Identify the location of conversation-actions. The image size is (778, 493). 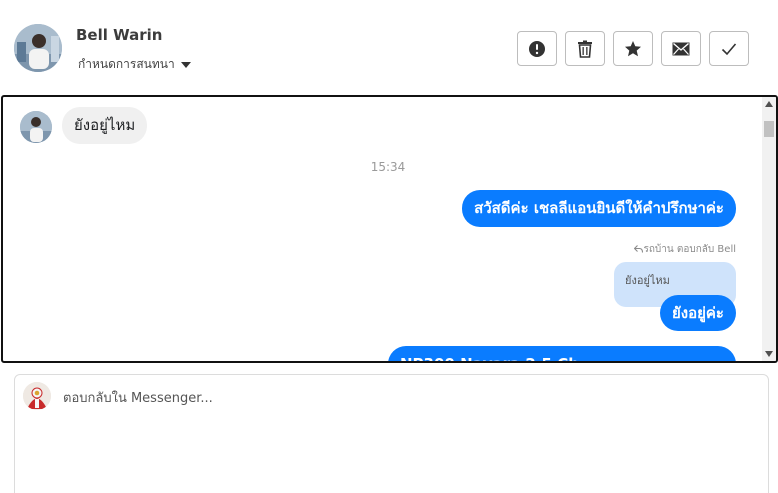
(633, 48).